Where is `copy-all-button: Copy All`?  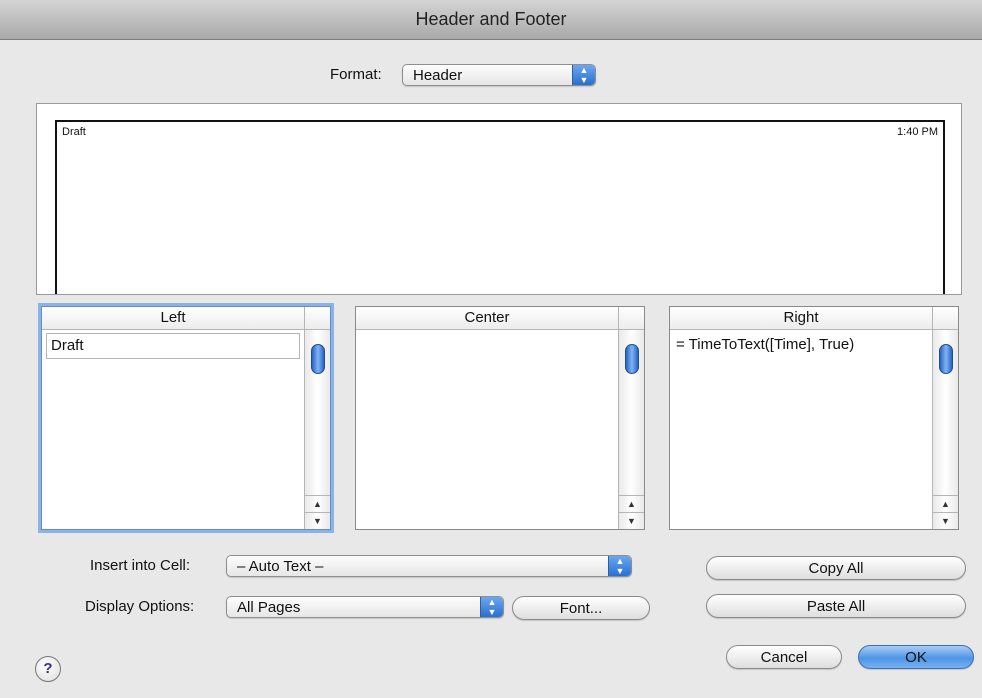 copy-all-button: Copy All is located at coordinates (836, 568).